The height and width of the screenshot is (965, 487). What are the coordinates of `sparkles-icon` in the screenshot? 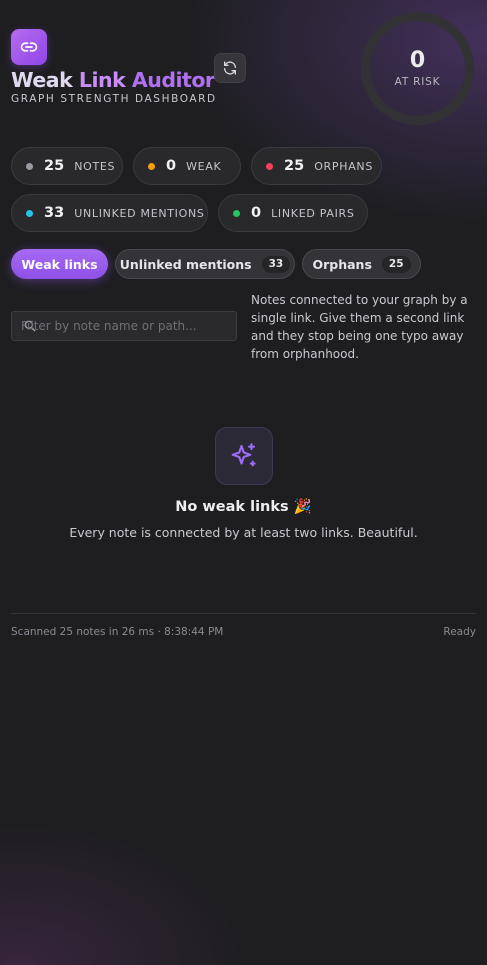 It's located at (243, 455).